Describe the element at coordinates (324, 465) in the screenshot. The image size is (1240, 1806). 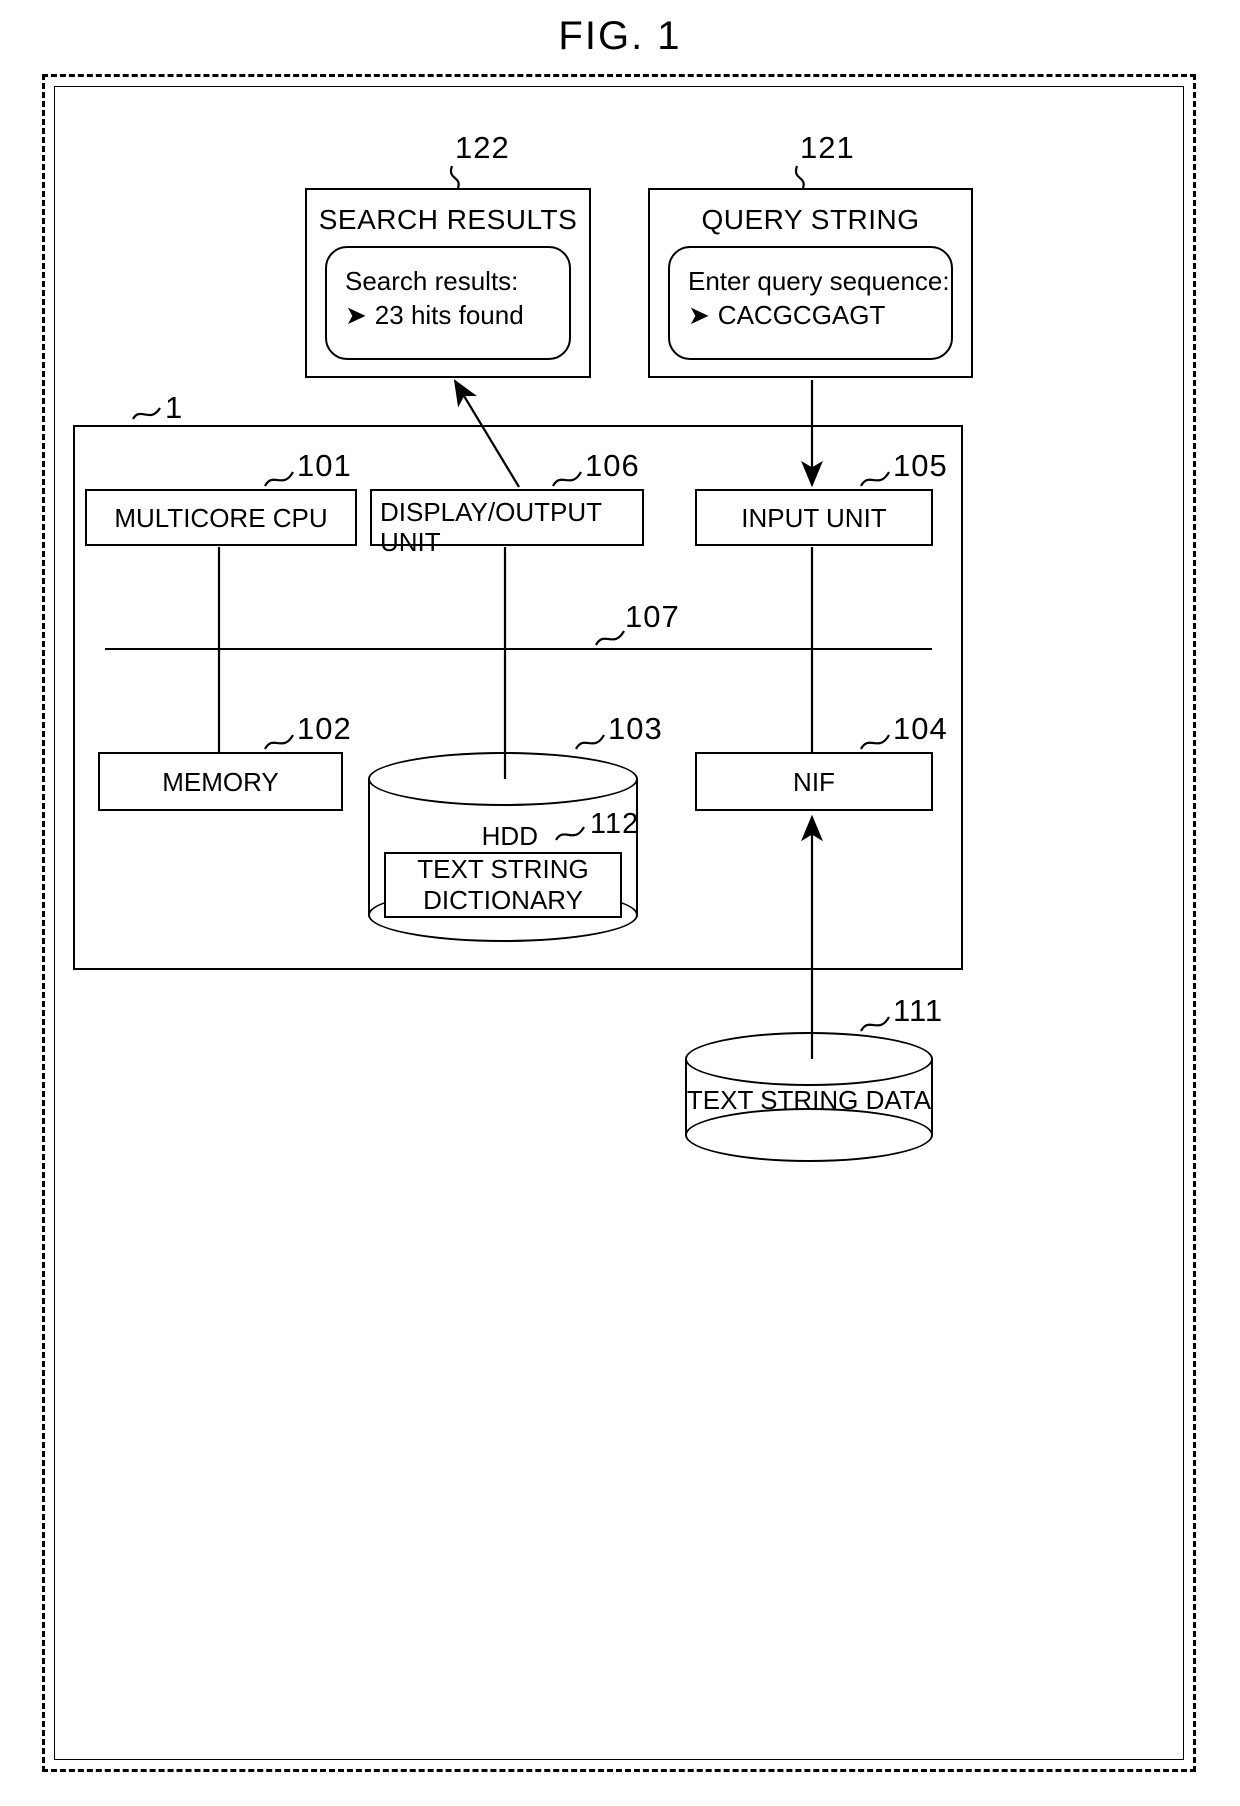
I see `ref-numeral-101: 101` at that location.